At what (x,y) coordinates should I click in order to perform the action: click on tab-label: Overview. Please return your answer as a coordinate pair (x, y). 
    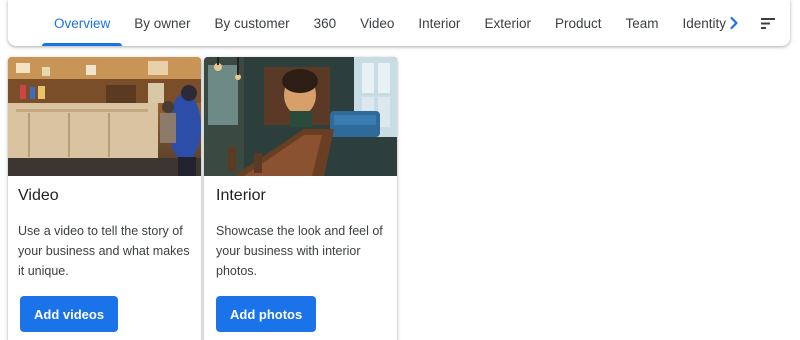
    Looking at the image, I should click on (82, 23).